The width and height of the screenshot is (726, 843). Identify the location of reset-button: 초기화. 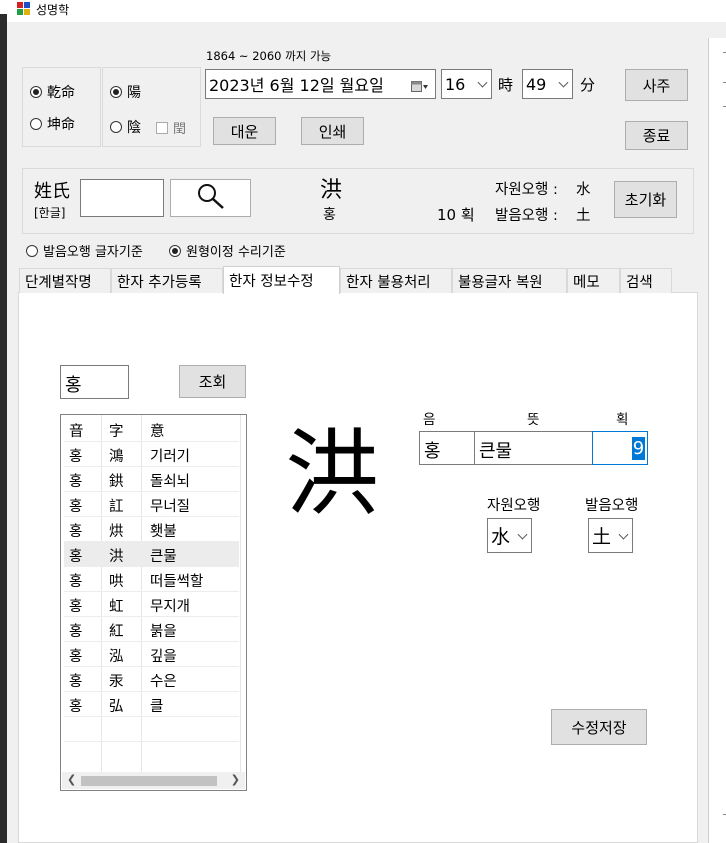
(645, 199).